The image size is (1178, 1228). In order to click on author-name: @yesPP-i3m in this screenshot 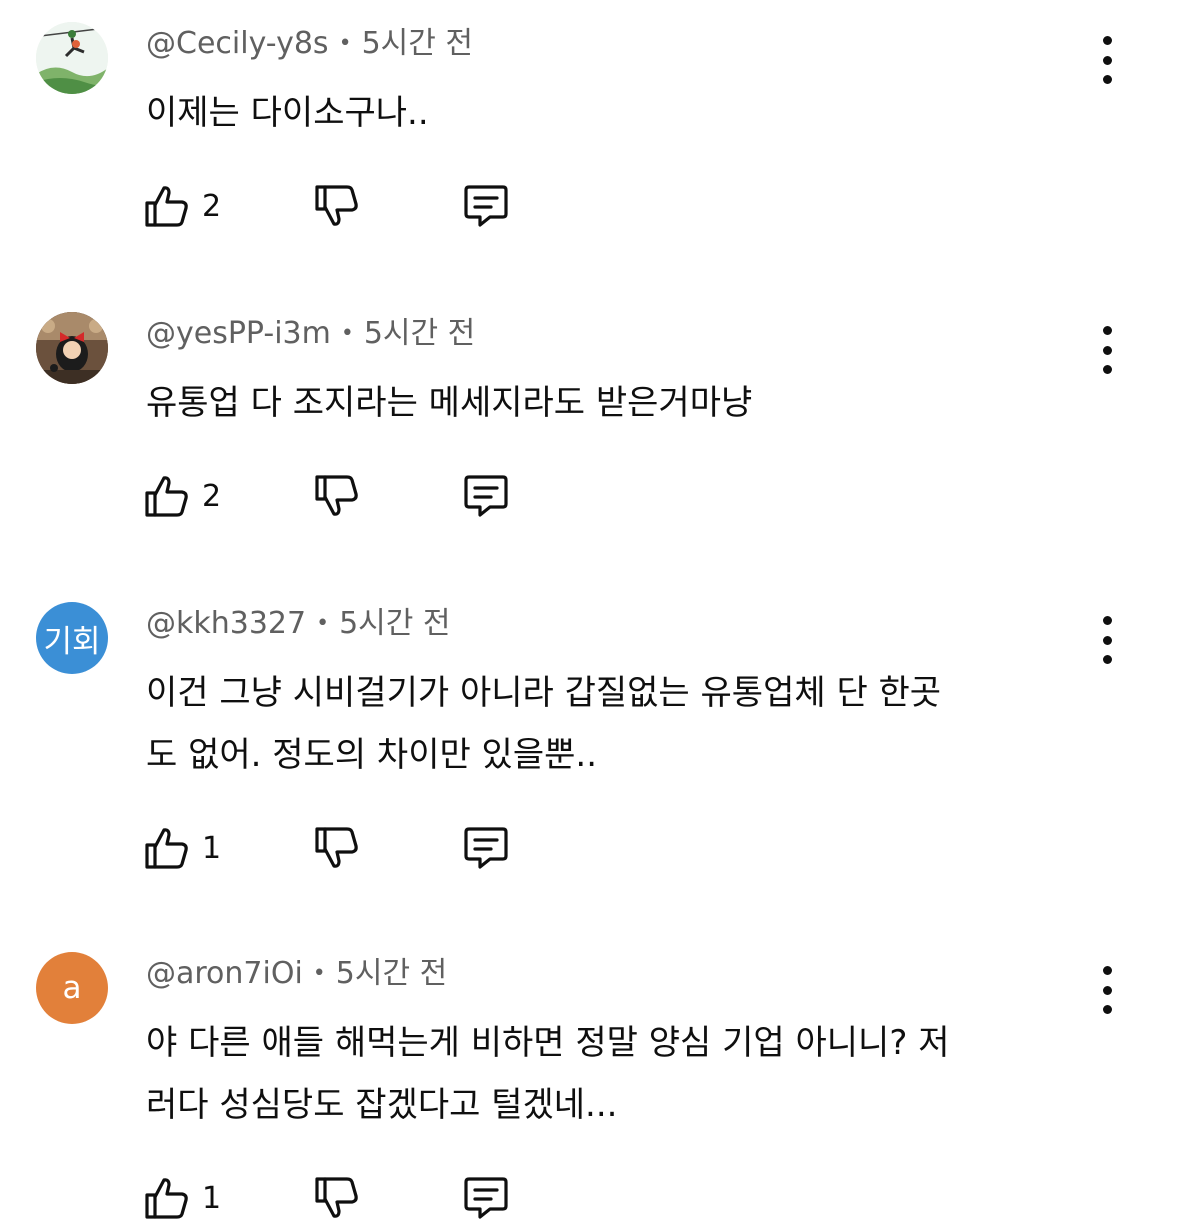, I will do `click(238, 333)`.